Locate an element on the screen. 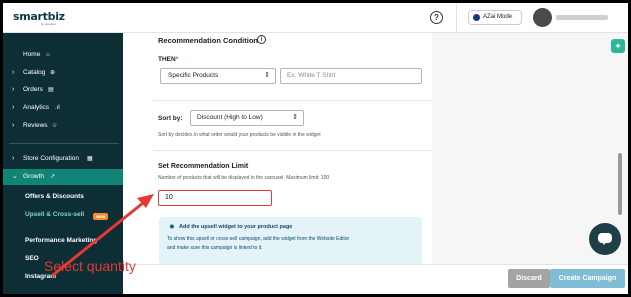  annotation-arrow is located at coordinates (102, 235).